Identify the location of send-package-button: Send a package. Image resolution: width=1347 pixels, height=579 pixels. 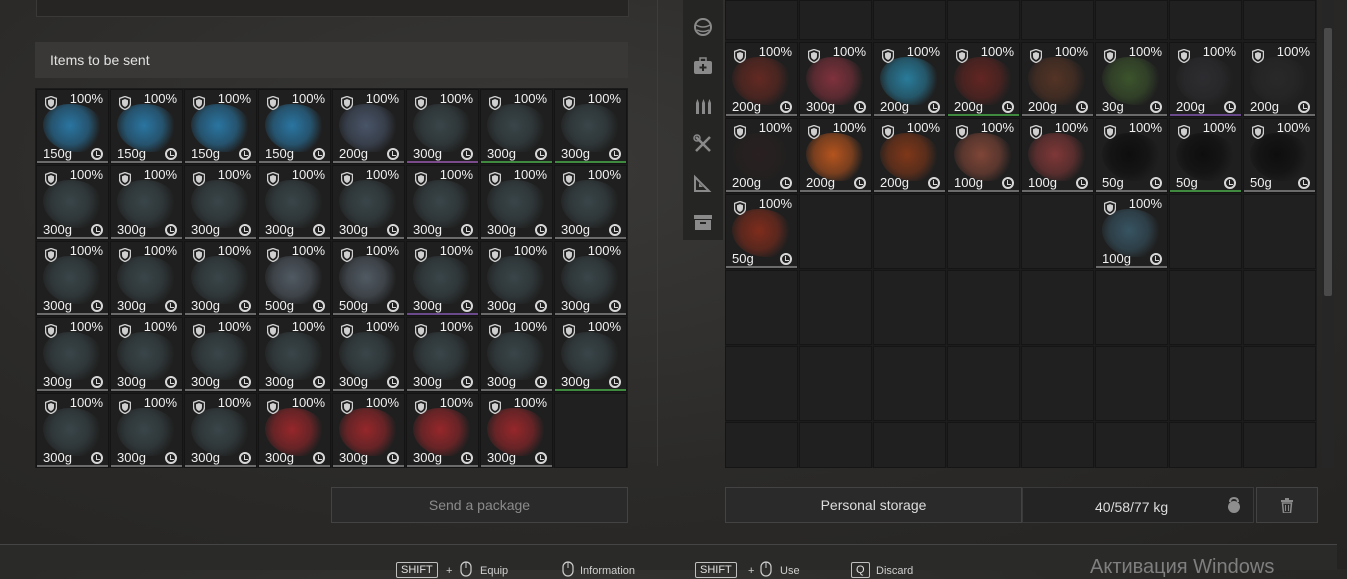
(479, 505).